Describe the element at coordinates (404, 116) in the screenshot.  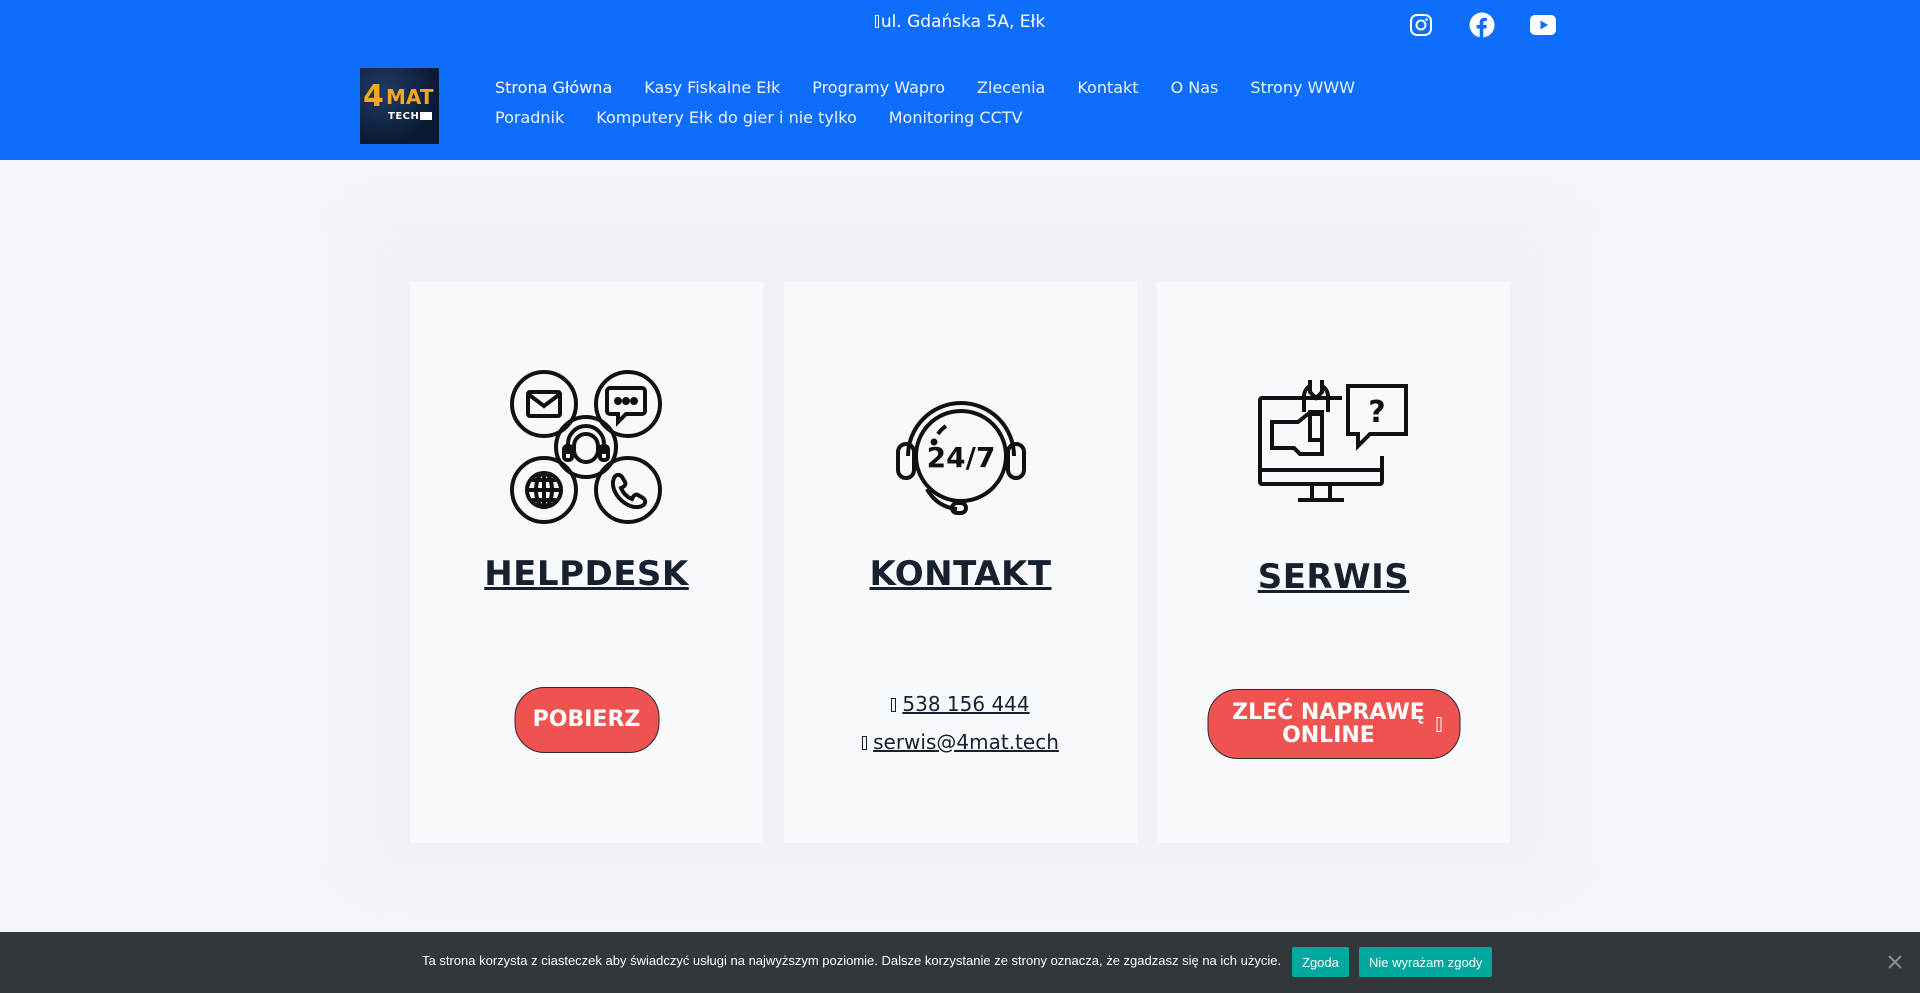
I see `logo-tech-text: TECH` at that location.